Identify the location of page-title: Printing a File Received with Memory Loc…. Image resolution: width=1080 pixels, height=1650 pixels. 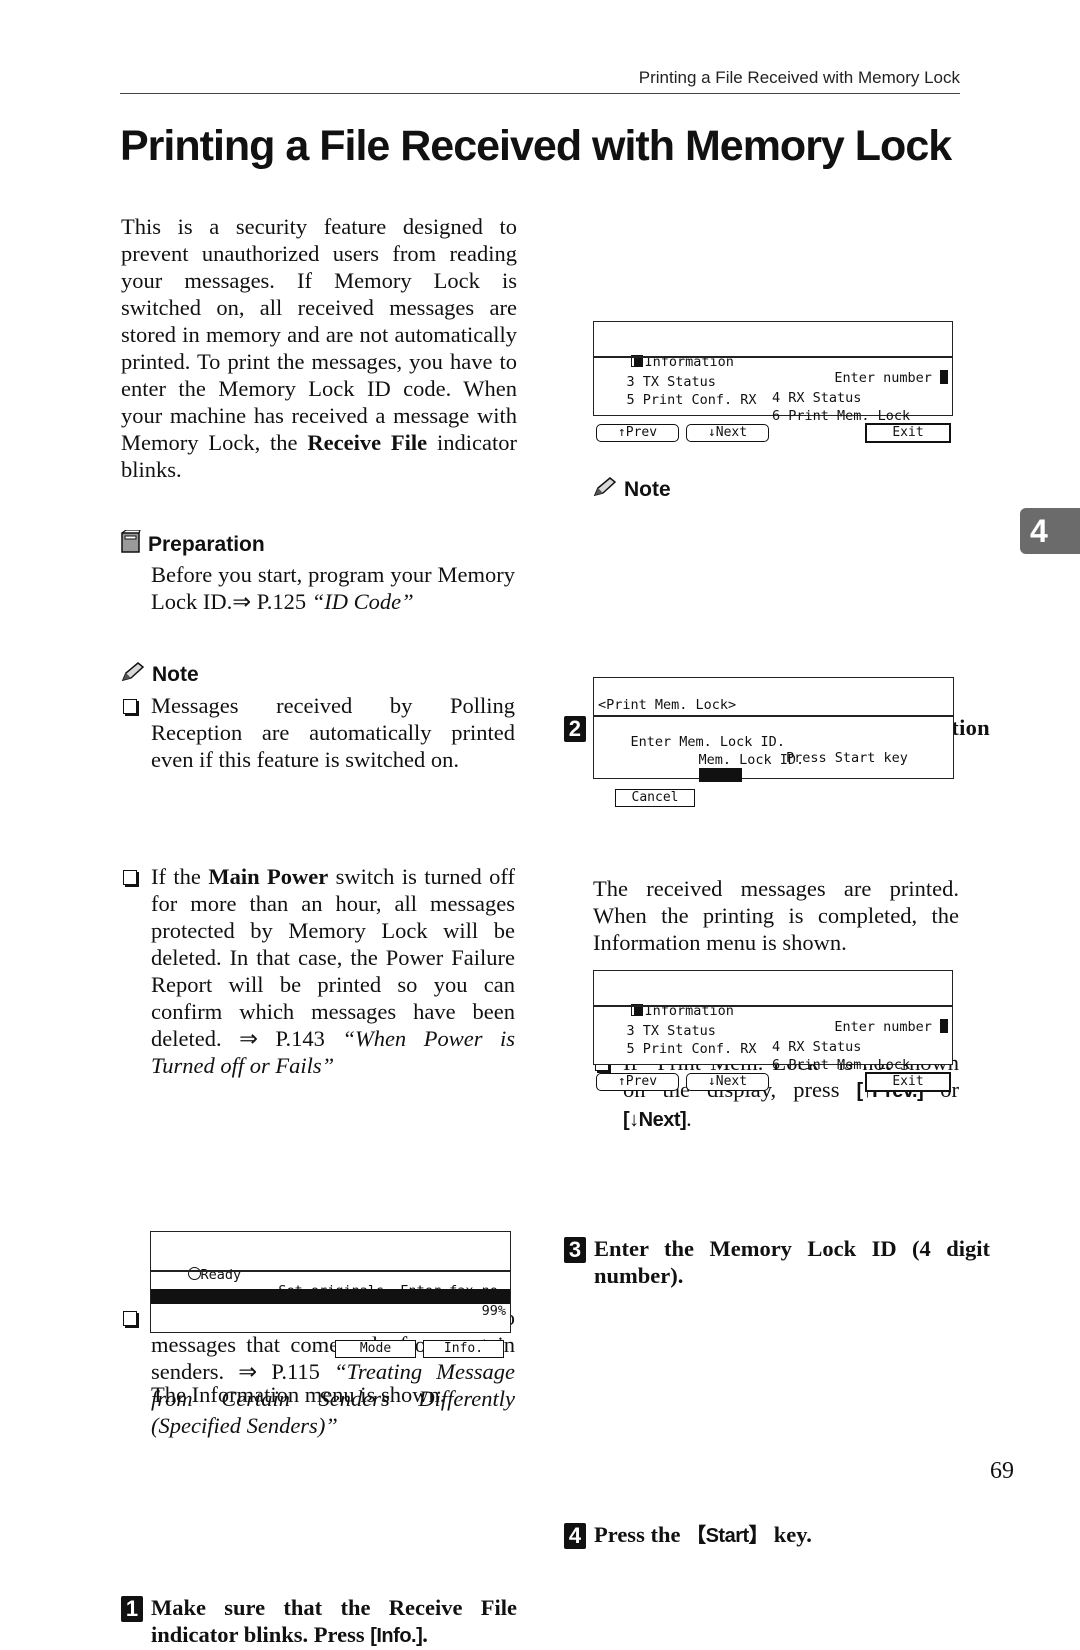
(536, 146).